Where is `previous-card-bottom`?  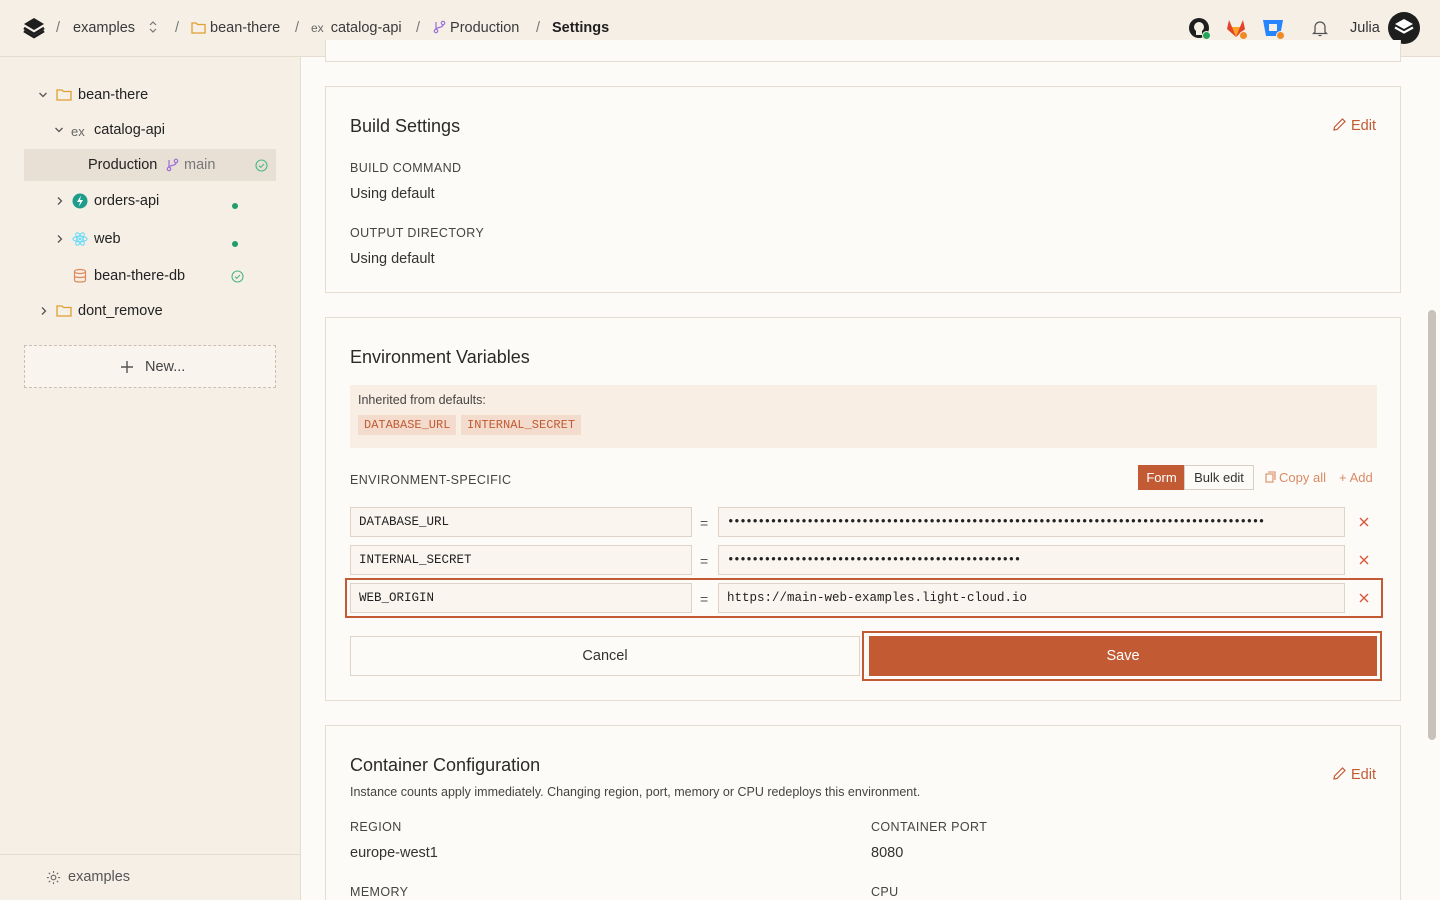 previous-card-bottom is located at coordinates (863, 51).